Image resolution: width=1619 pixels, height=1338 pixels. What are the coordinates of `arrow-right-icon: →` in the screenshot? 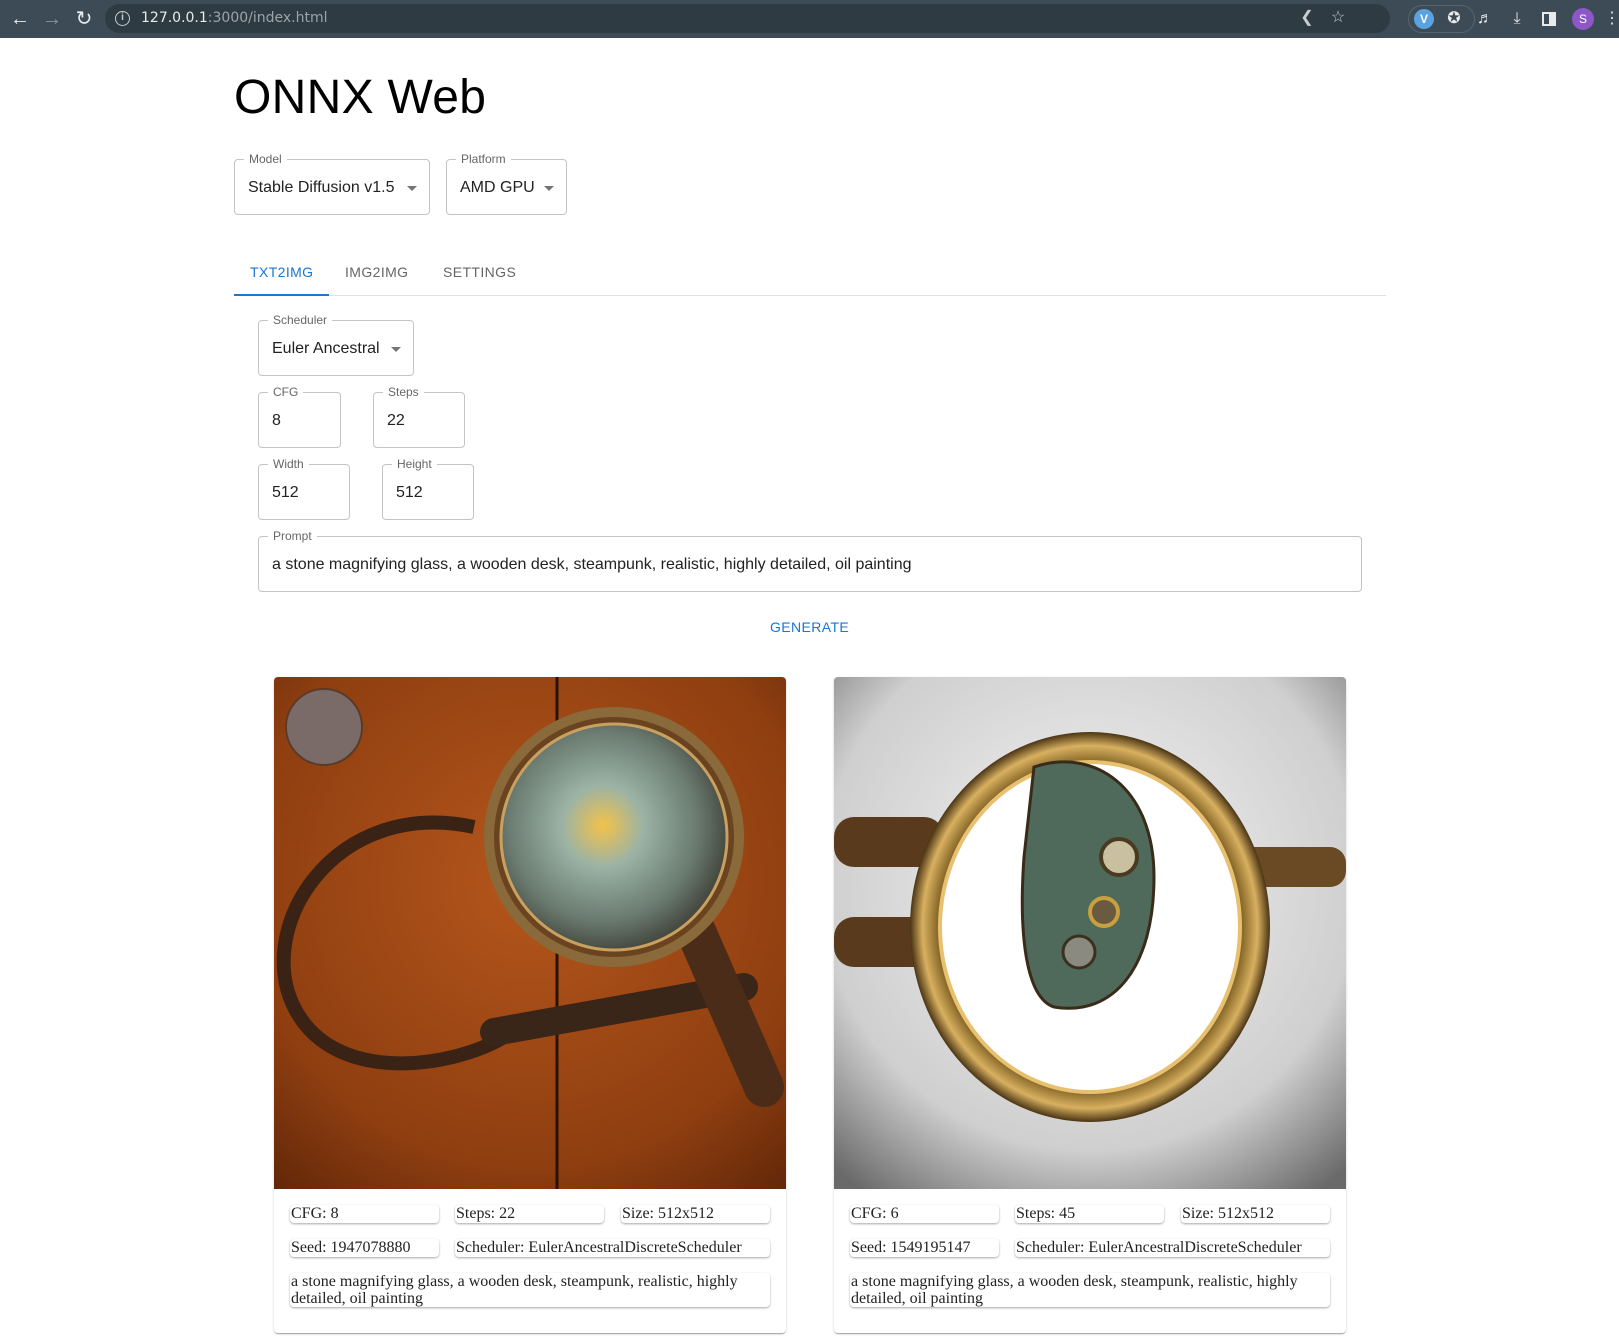 It's located at (52, 19).